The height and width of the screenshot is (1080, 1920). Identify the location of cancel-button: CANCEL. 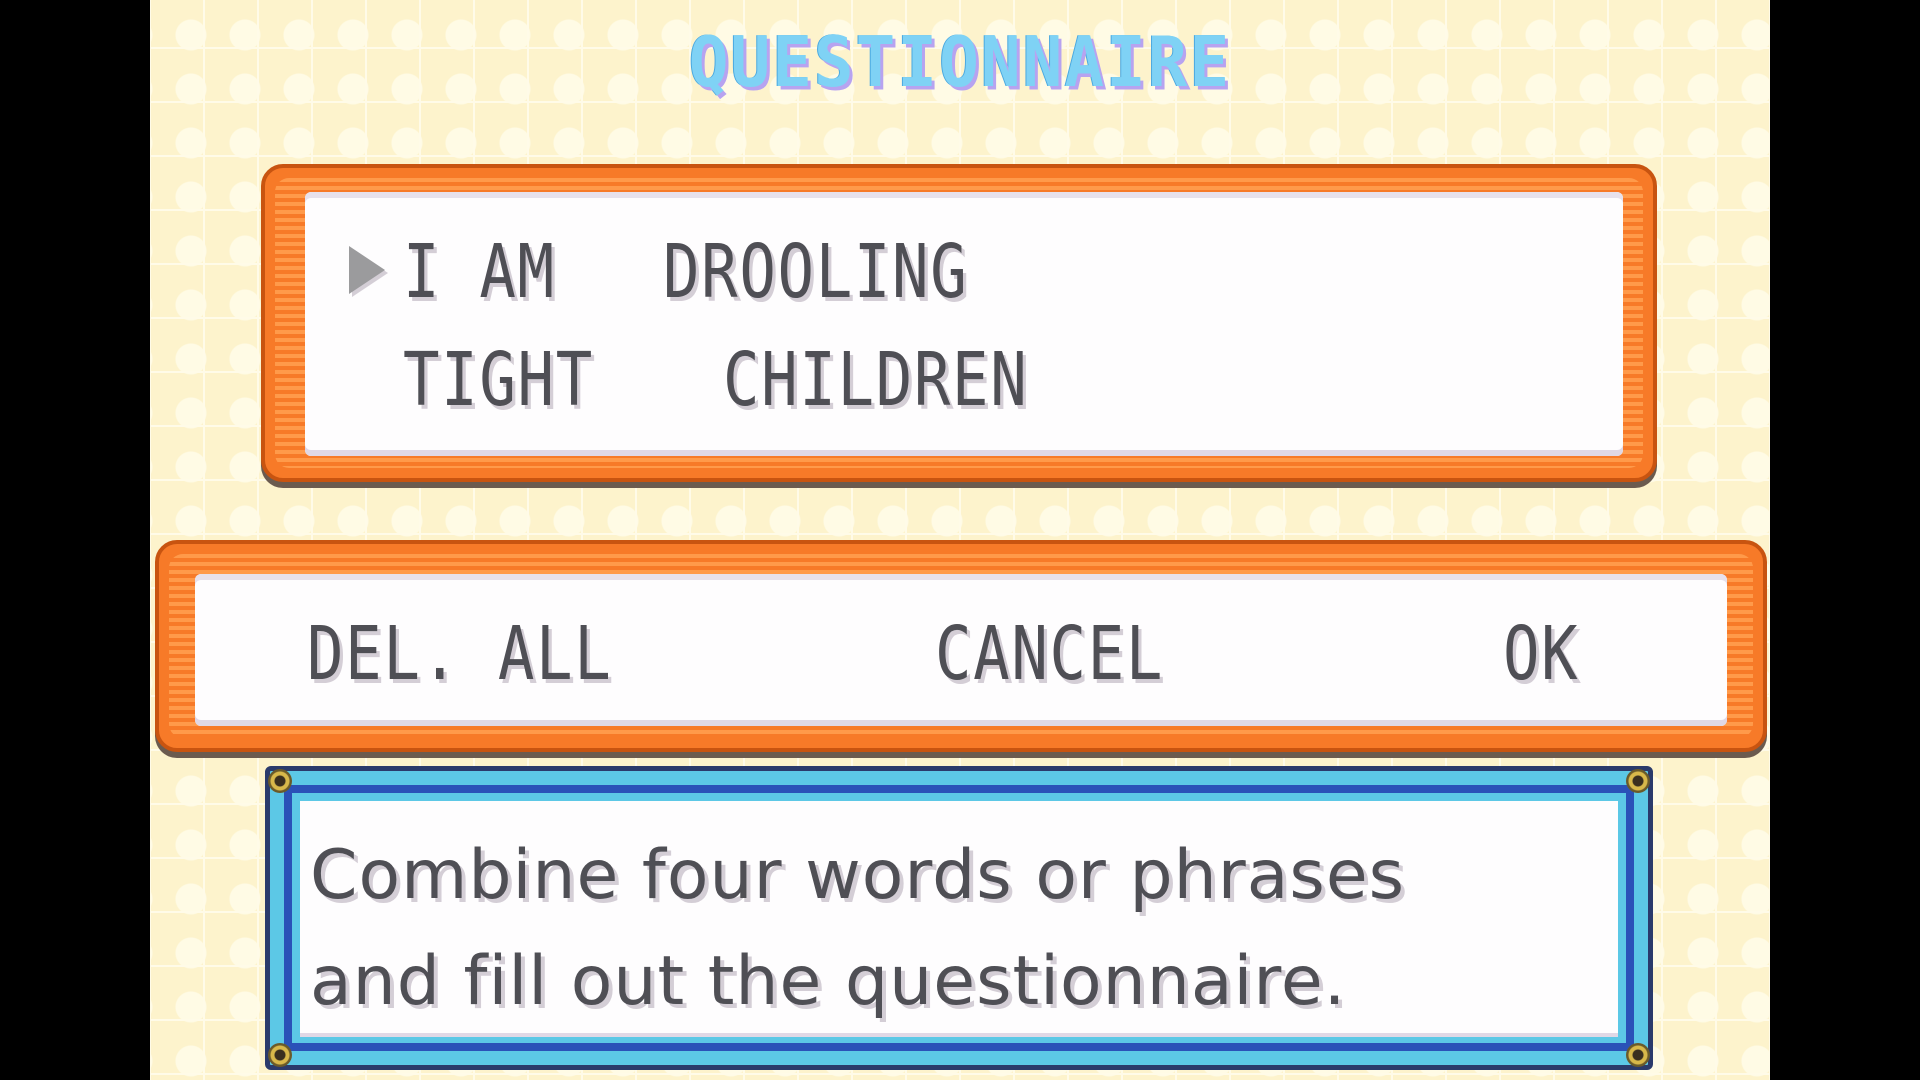
(1049, 654).